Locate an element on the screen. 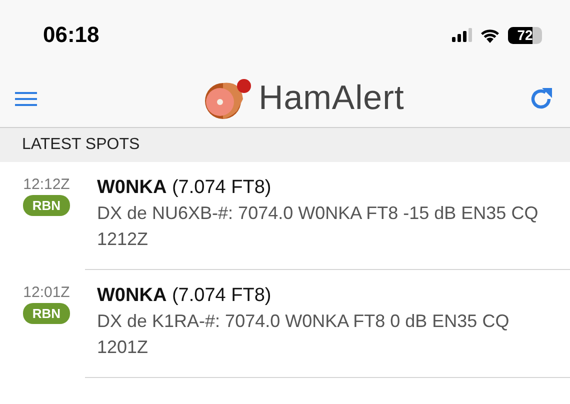 This screenshot has height=404, width=570. wifi-icon is located at coordinates (490, 35).